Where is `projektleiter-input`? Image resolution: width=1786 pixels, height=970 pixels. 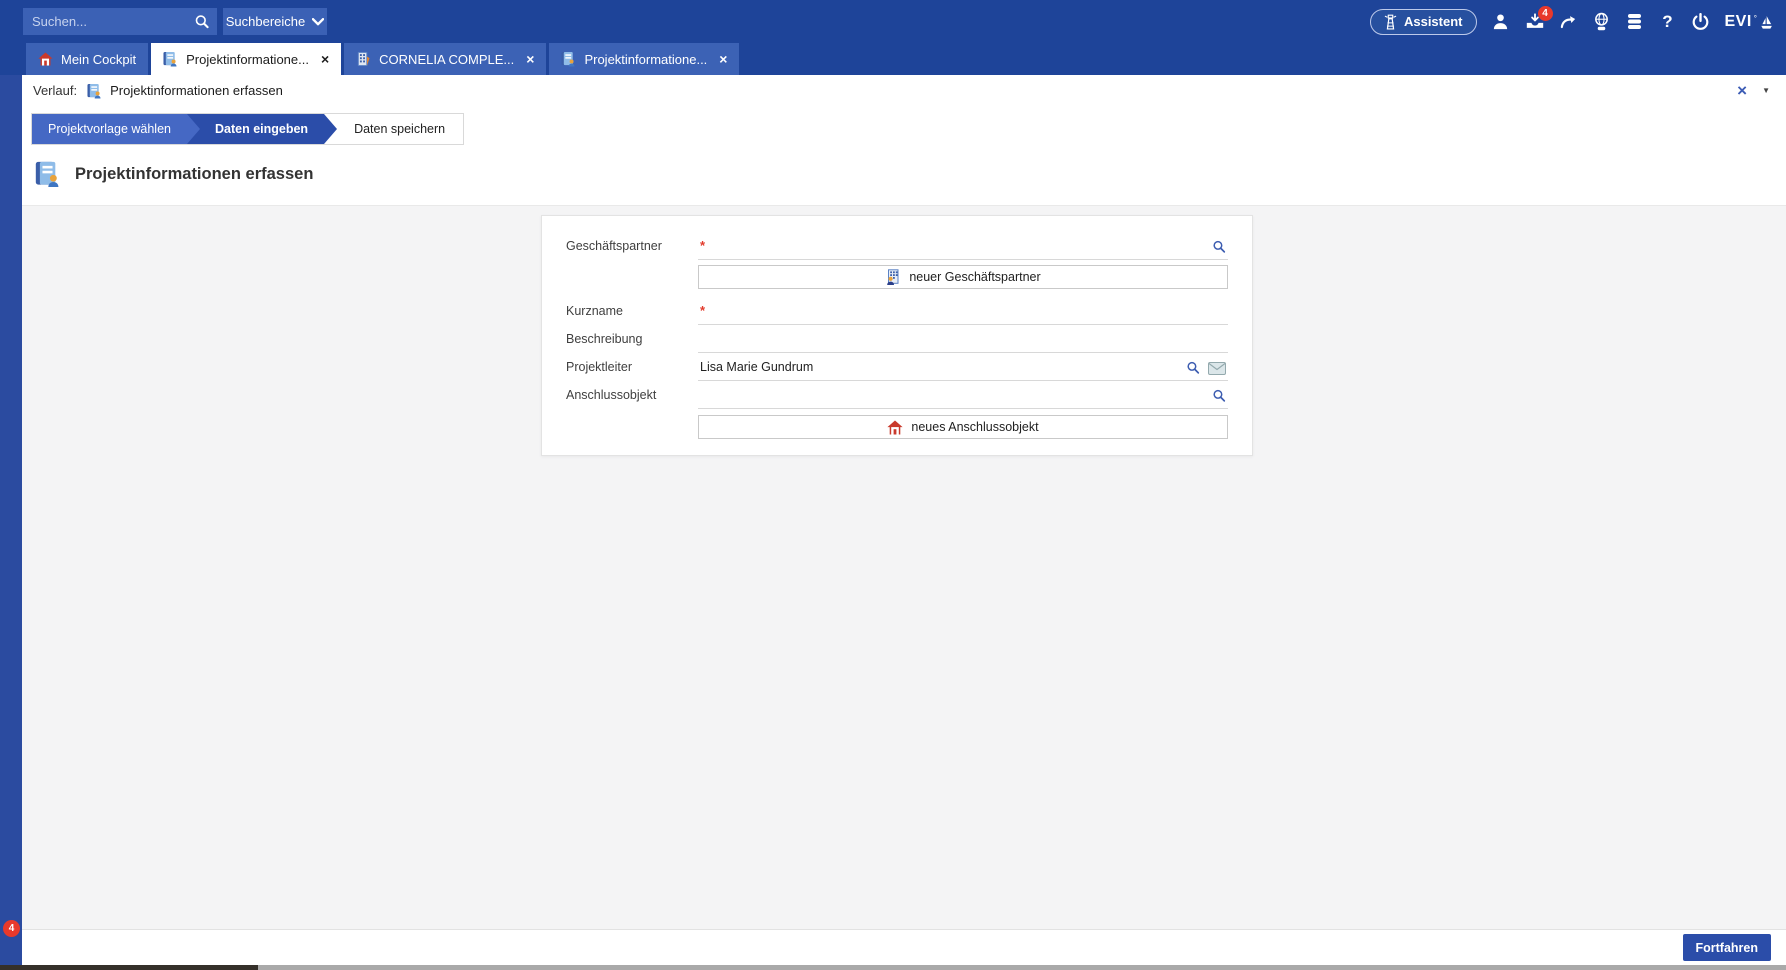 projektleiter-input is located at coordinates (963, 366).